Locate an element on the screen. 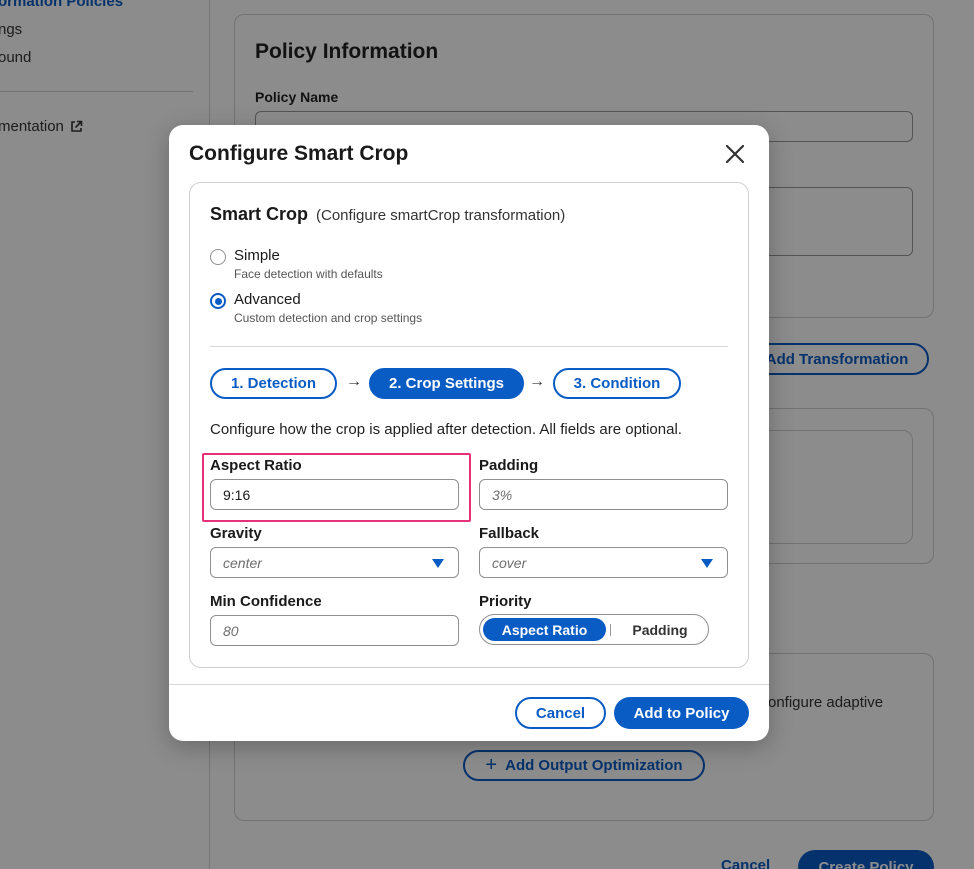 This screenshot has width=974, height=869. step-crop-settings: 2. Crop Settings is located at coordinates (446, 383).